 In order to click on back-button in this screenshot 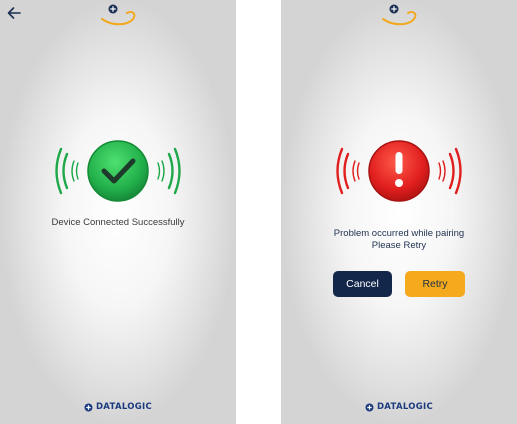, I will do `click(14, 13)`.